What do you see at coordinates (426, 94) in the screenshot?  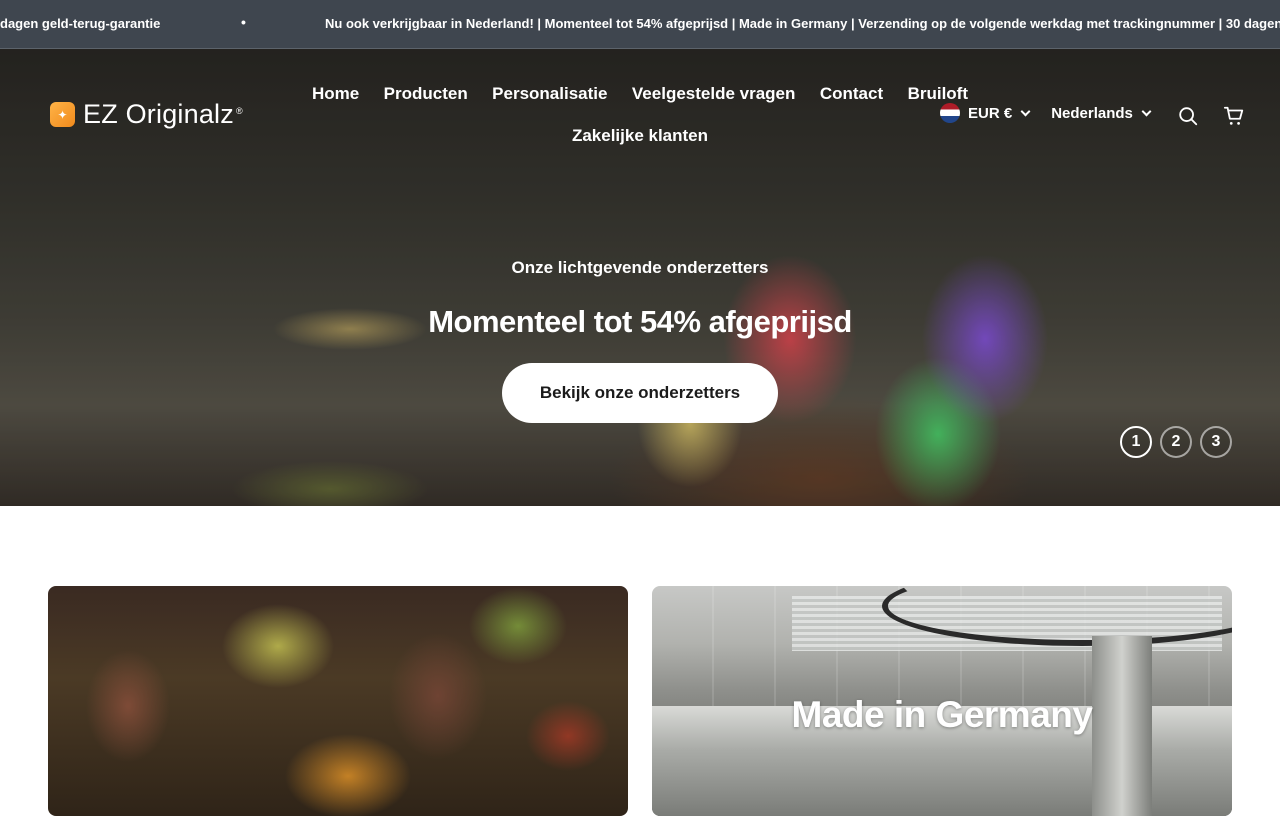 I see `nav-item-producten: Producten` at bounding box center [426, 94].